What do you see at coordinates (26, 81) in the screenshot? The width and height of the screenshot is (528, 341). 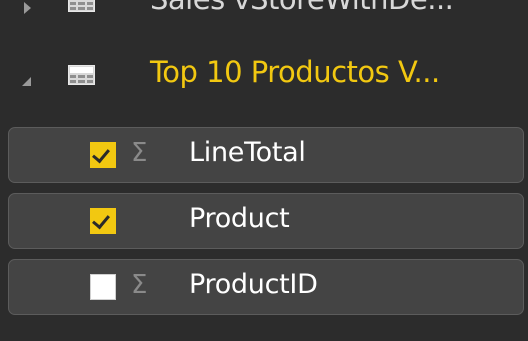 I see `collapse-arrow-icon` at bounding box center [26, 81].